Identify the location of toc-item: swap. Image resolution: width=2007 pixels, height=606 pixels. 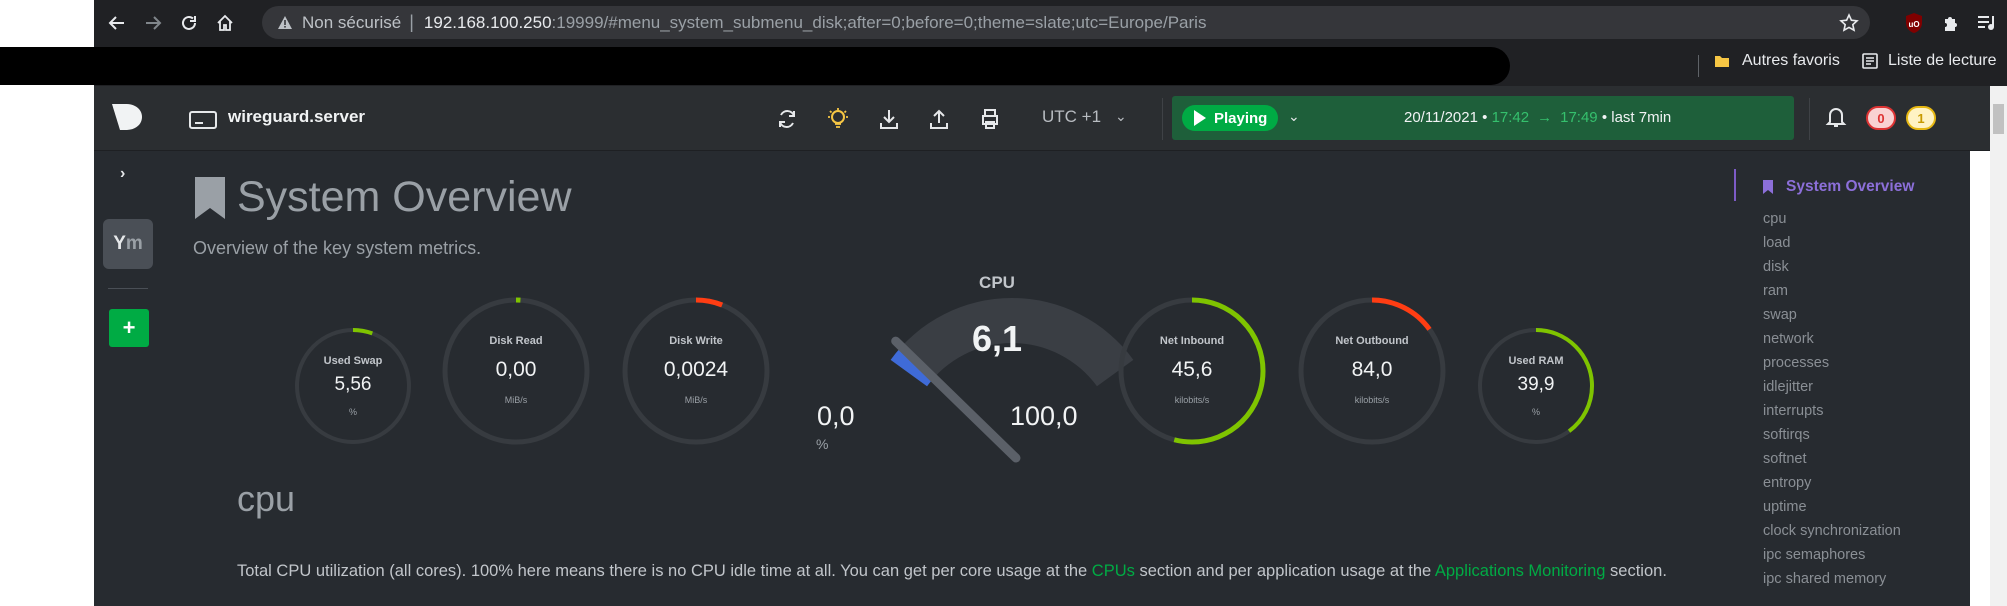
(1780, 315).